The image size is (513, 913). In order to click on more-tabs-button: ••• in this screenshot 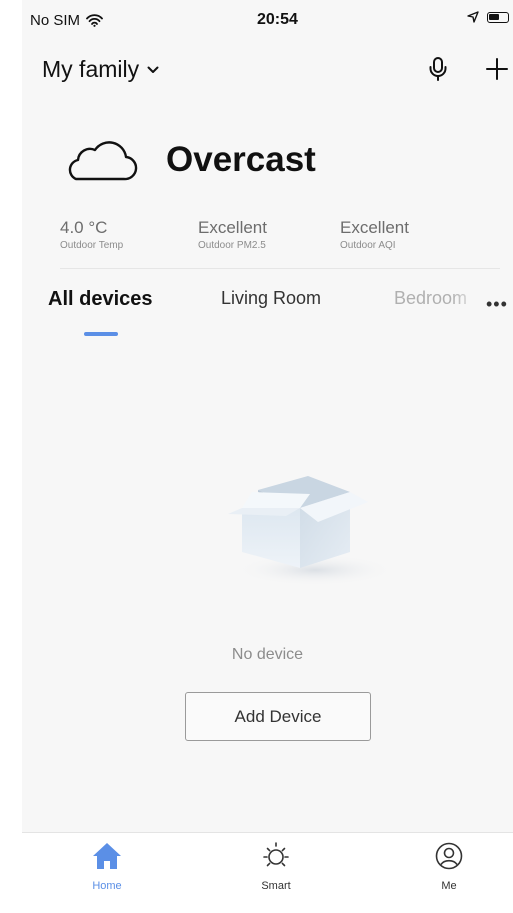, I will do `click(497, 304)`.